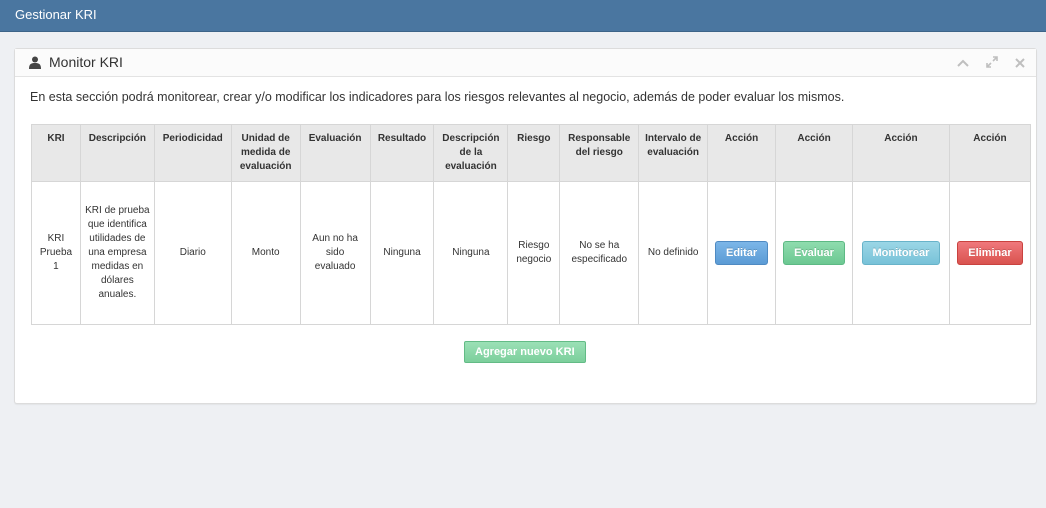 This screenshot has width=1046, height=508. I want to click on monitor-button: Monitorear, so click(901, 253).